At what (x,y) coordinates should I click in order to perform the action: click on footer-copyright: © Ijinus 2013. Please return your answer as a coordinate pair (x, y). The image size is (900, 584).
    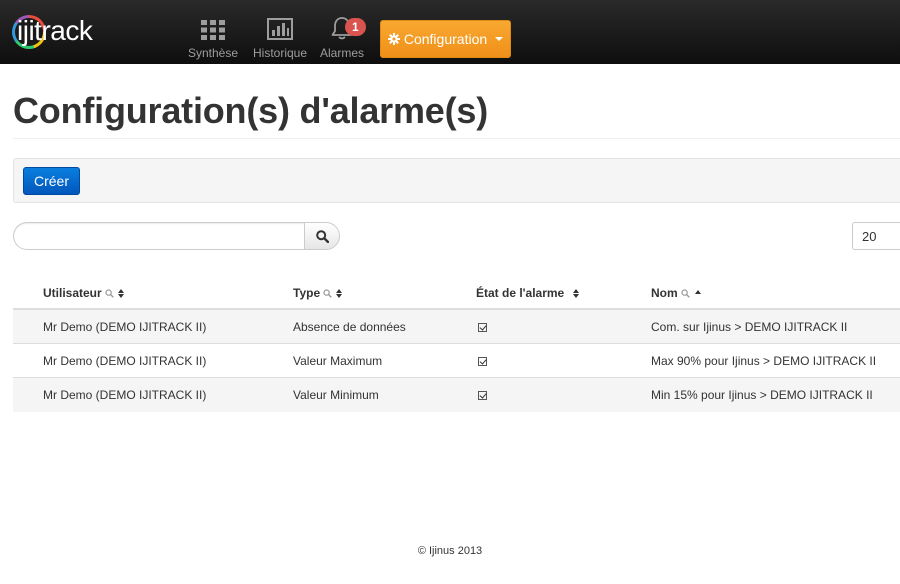
    Looking at the image, I should click on (450, 551).